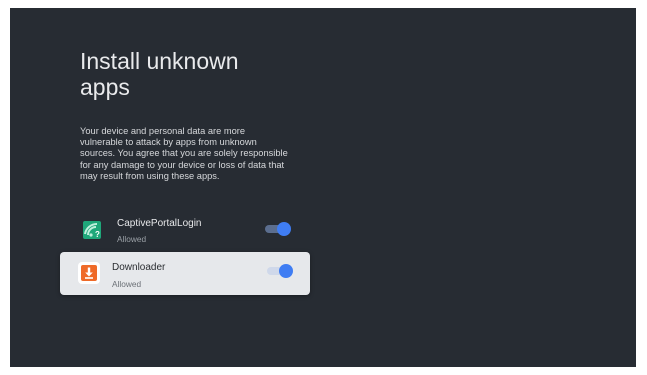  I want to click on app-row-captiveportallogin: ? CaptivePortalLogin Allowed, so click(185, 231).